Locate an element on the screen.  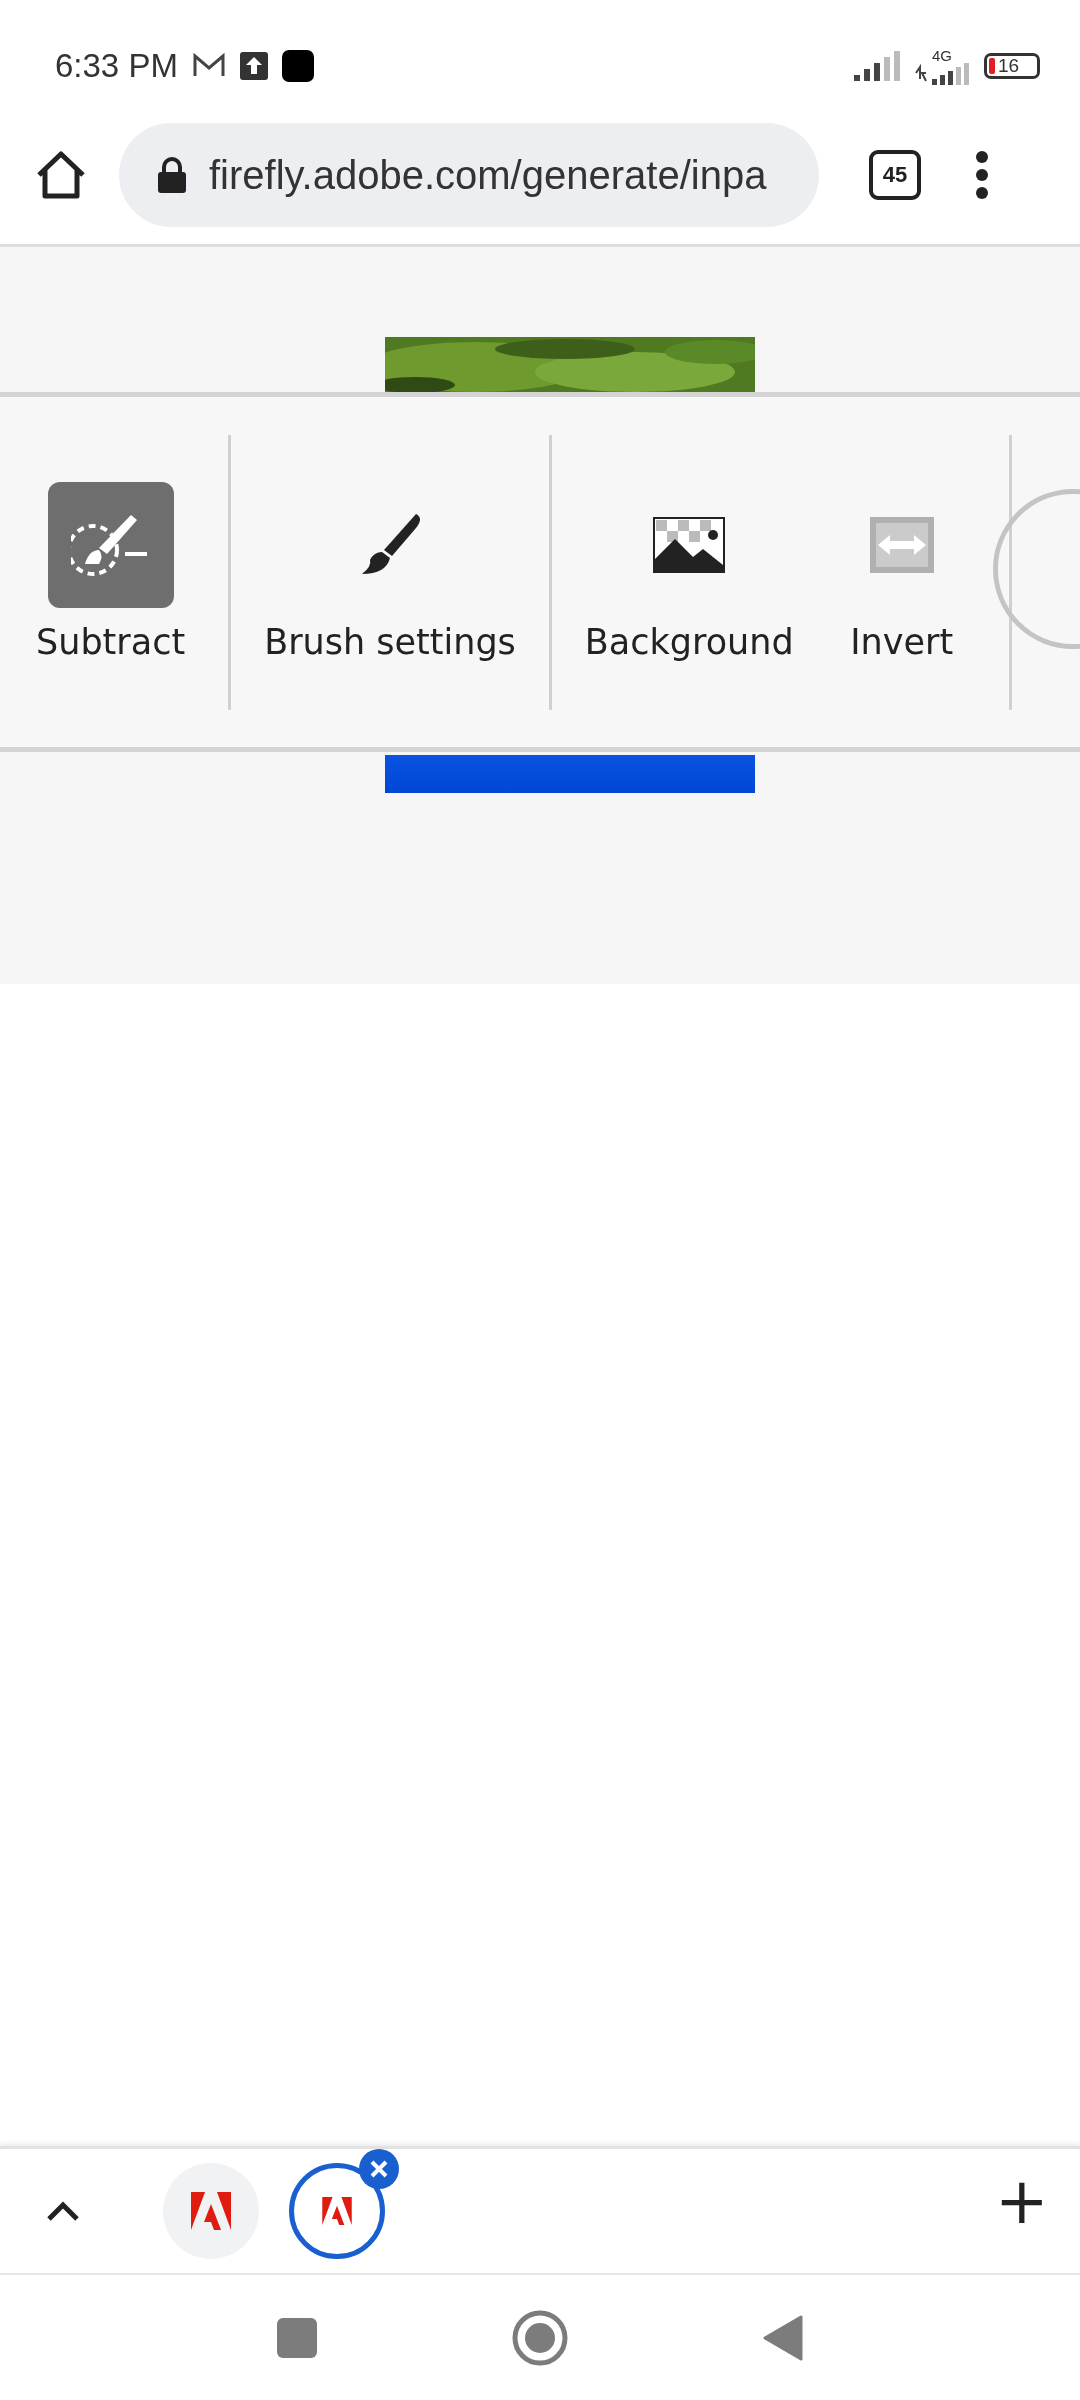
mail-icon is located at coordinates (208, 66).